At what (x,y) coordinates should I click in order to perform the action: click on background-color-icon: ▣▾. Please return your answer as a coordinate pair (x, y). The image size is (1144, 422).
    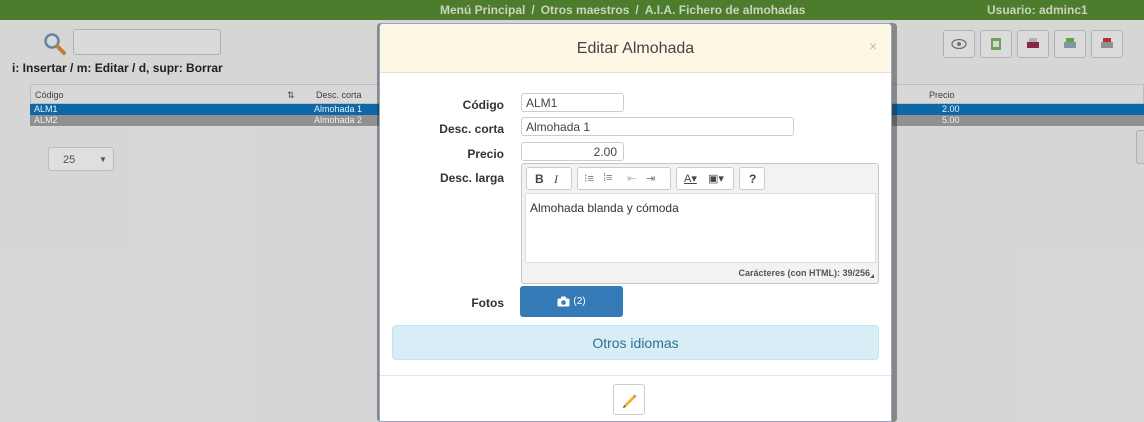
    Looking at the image, I should click on (716, 178).